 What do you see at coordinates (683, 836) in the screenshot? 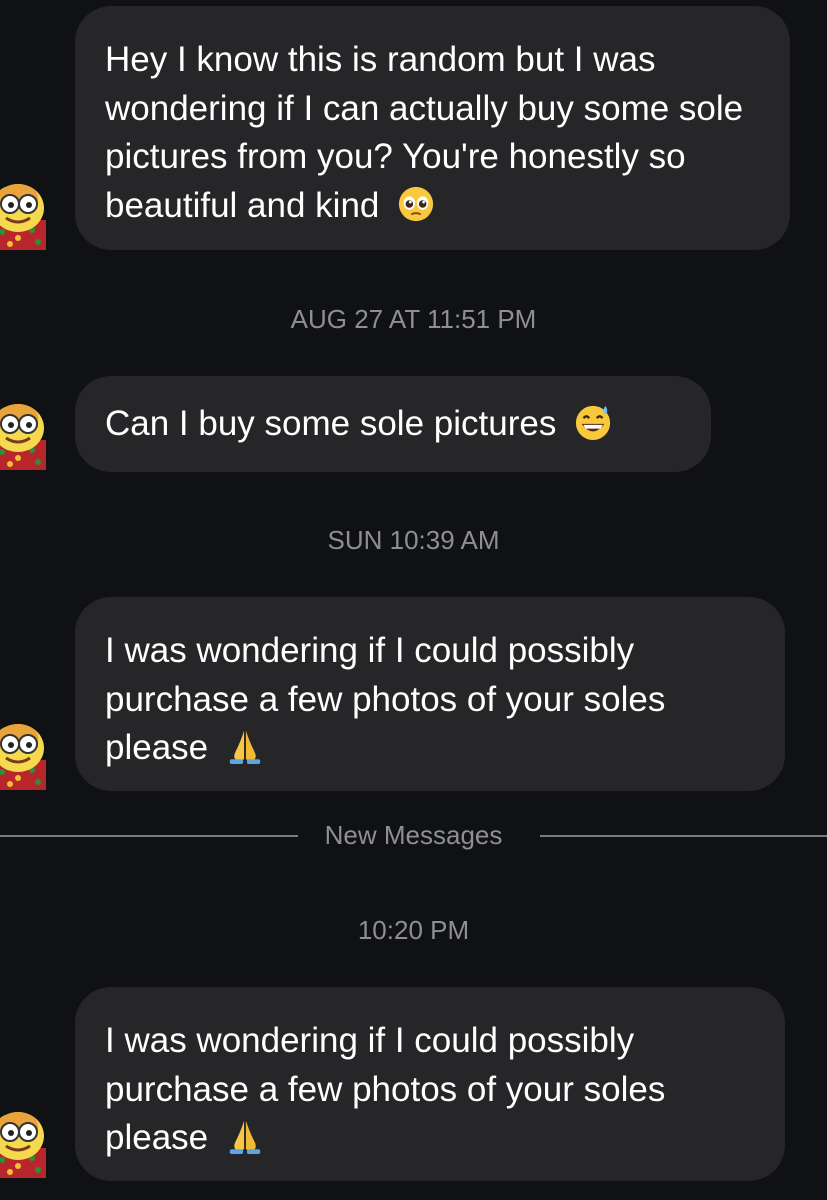
I see `divider-line` at bounding box center [683, 836].